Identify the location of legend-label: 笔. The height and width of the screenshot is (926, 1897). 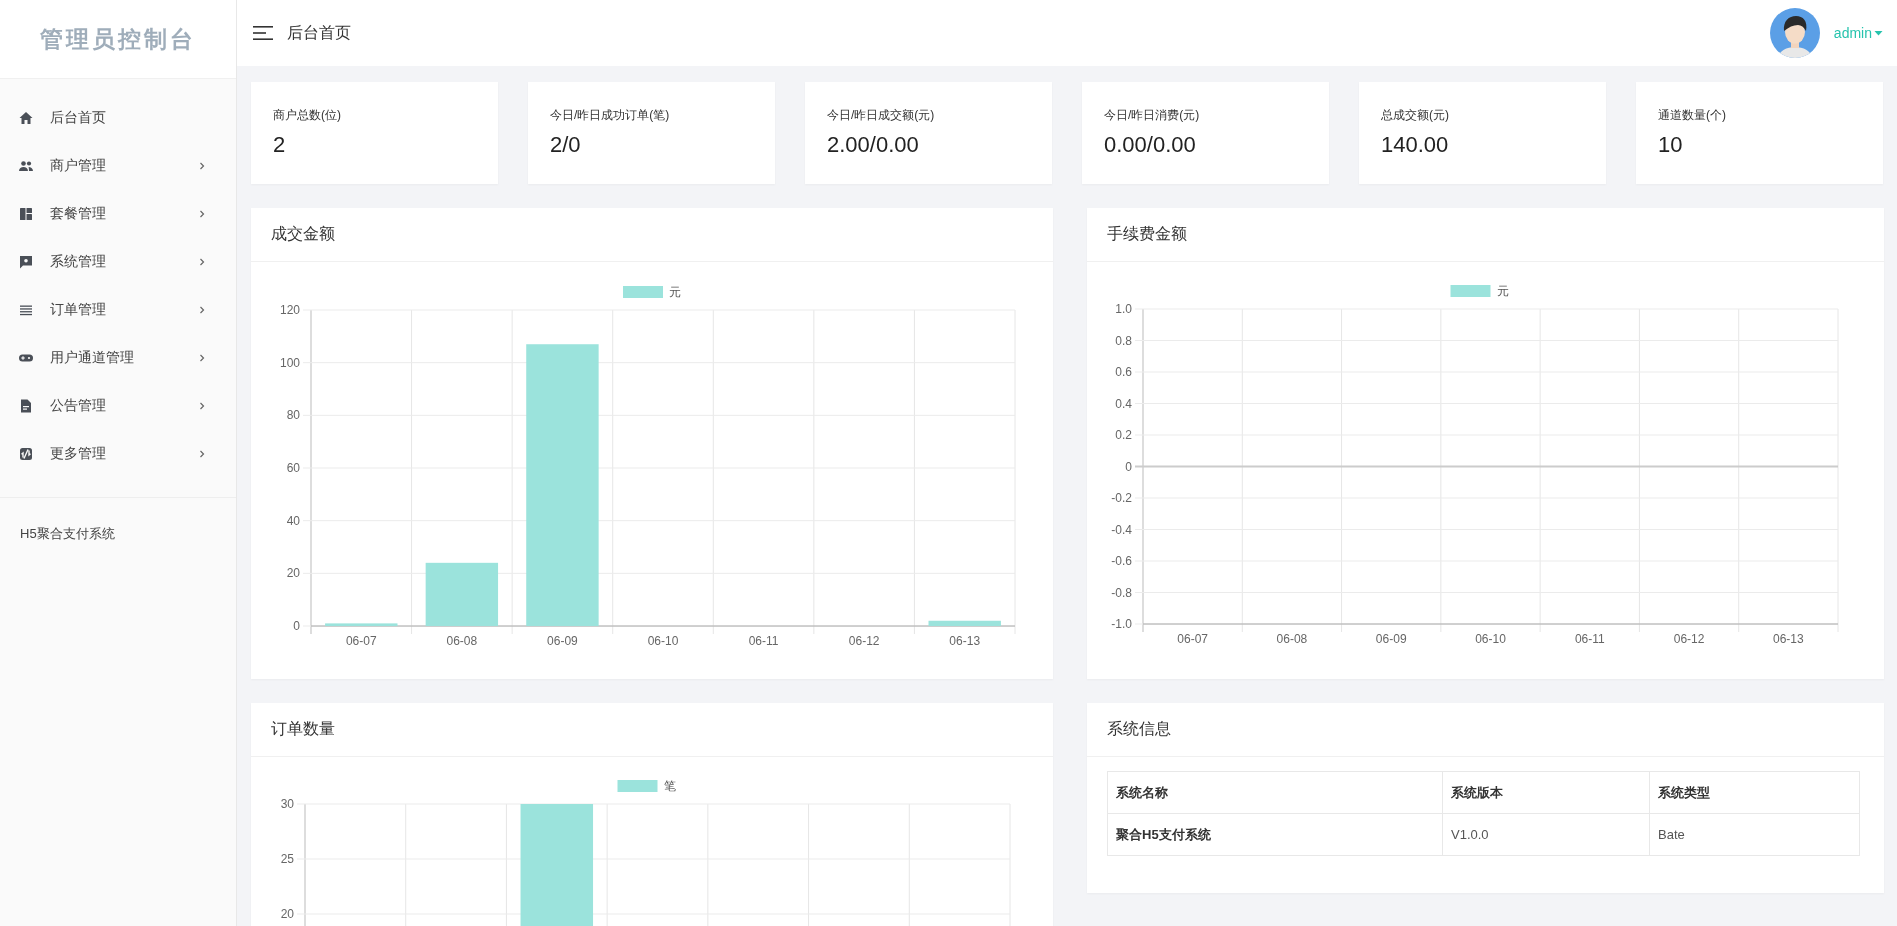
(669, 786).